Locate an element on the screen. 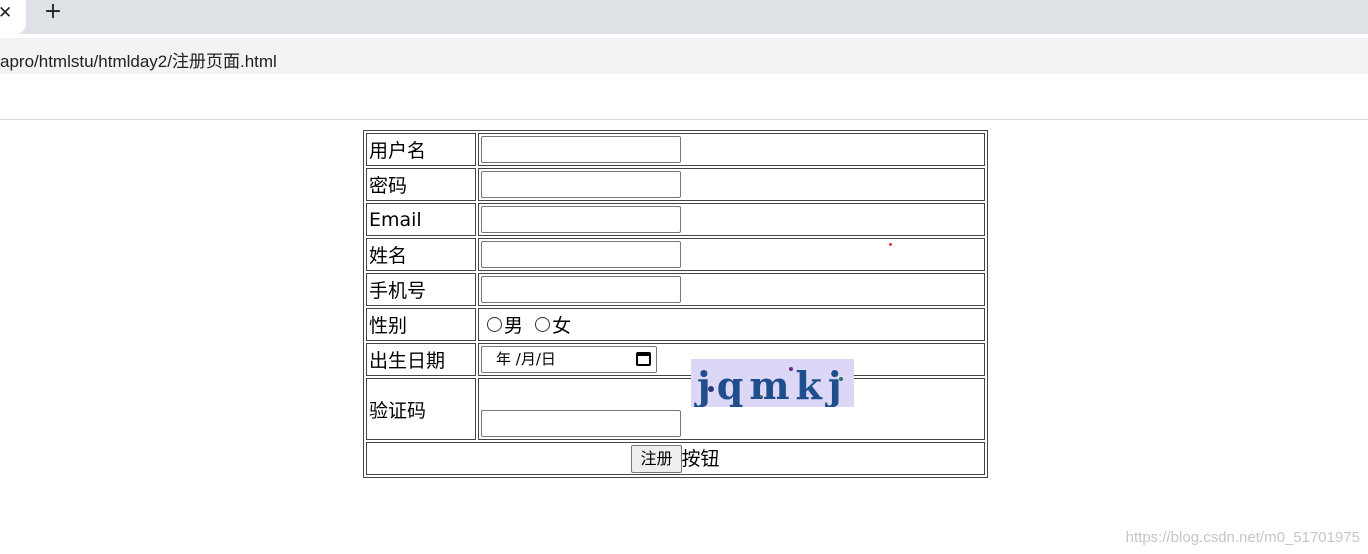 The image size is (1368, 554). password-label: 密码 is located at coordinates (421, 184).